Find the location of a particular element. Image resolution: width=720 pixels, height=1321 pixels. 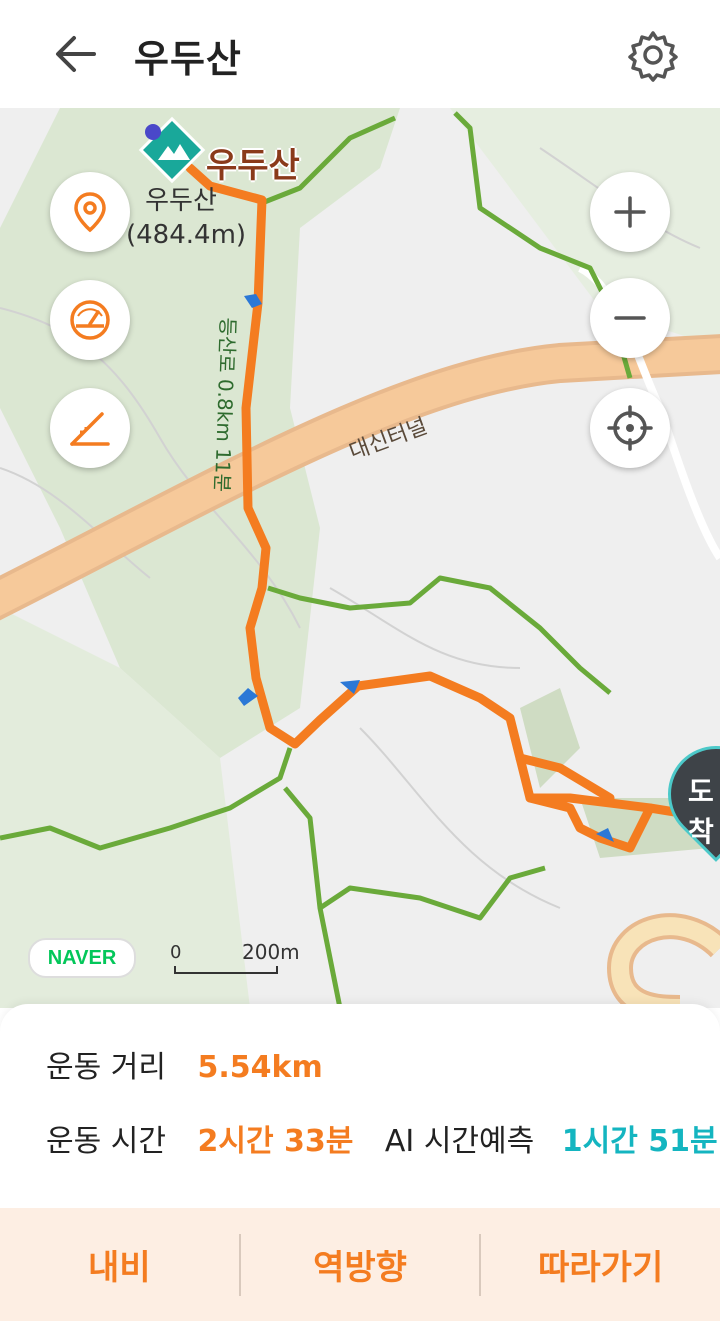

location-pin-icon is located at coordinates (90, 212).